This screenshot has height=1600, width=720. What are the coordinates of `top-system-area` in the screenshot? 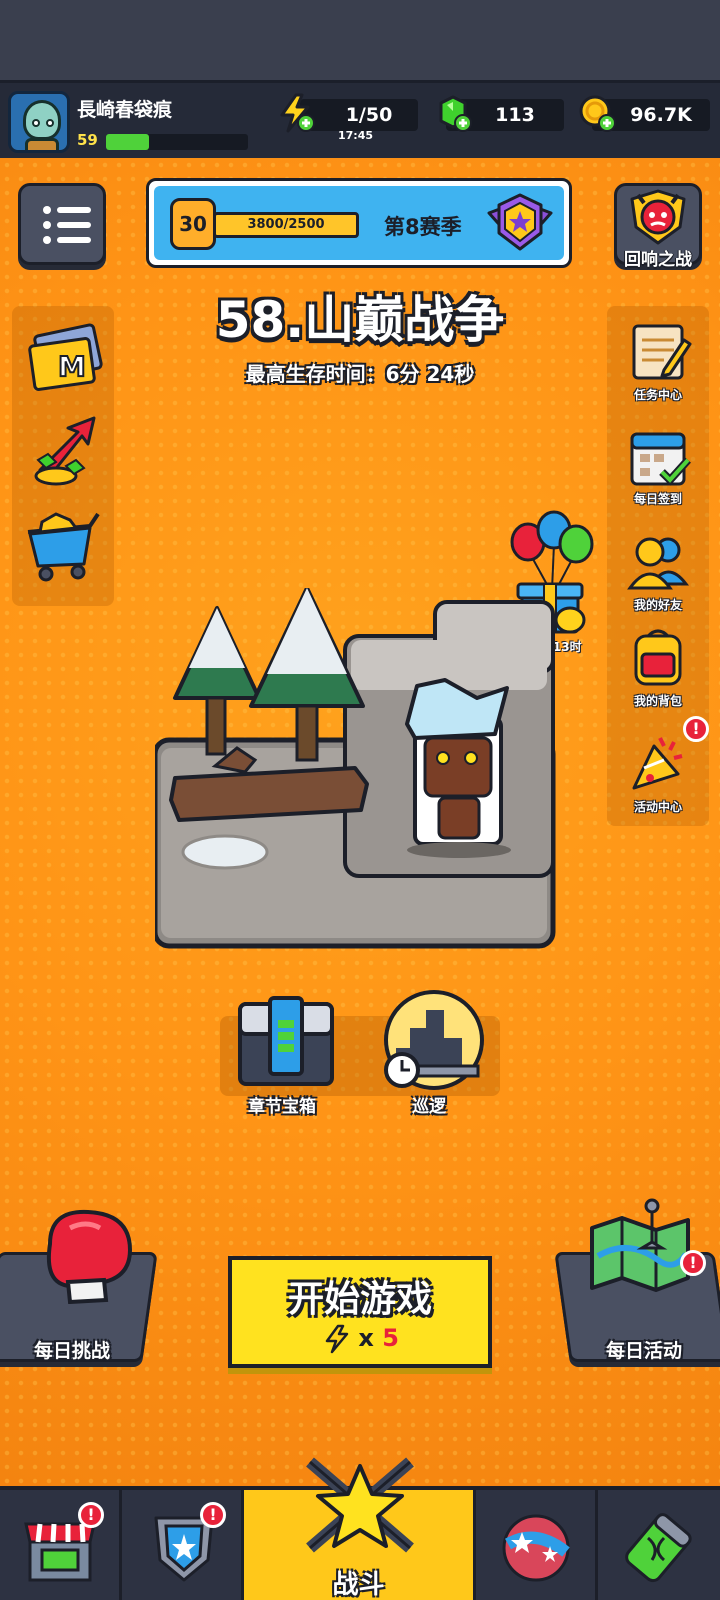 It's located at (360, 40).